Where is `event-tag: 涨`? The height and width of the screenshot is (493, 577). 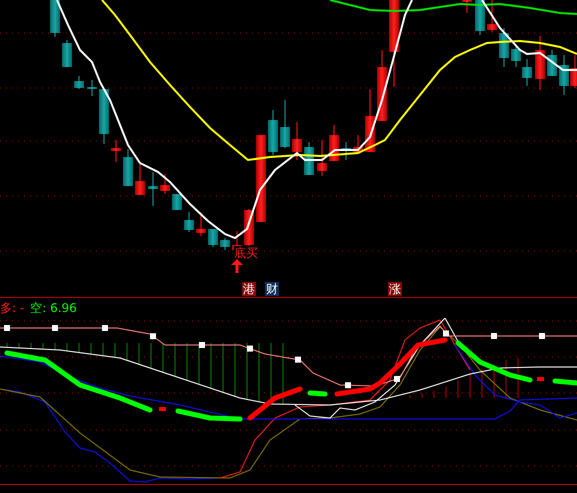 event-tag: 涨 is located at coordinates (395, 289).